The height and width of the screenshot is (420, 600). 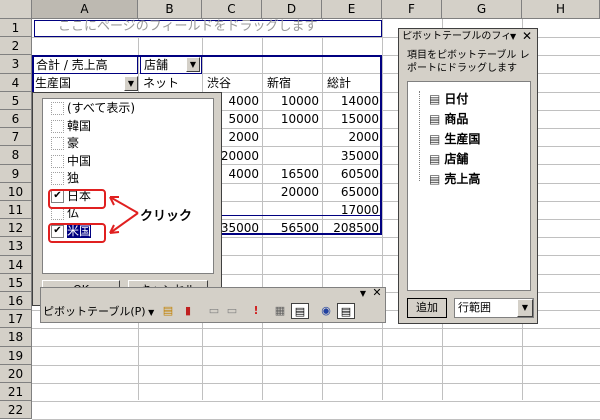 What do you see at coordinates (16, 319) in the screenshot?
I see `row-header: 17` at bounding box center [16, 319].